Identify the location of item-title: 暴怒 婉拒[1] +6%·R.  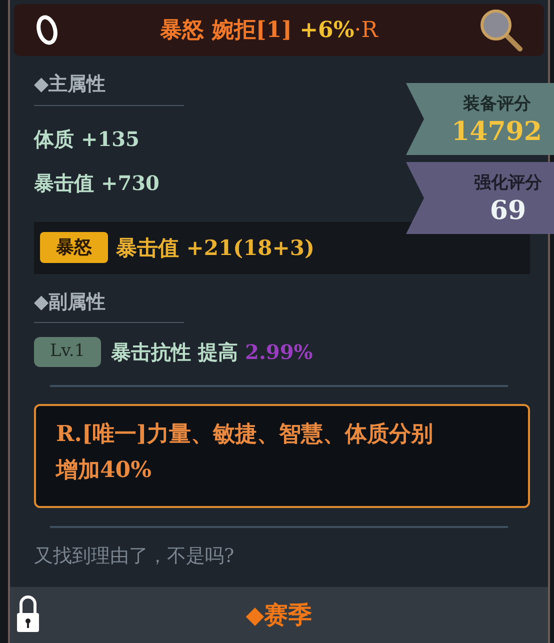
(269, 30).